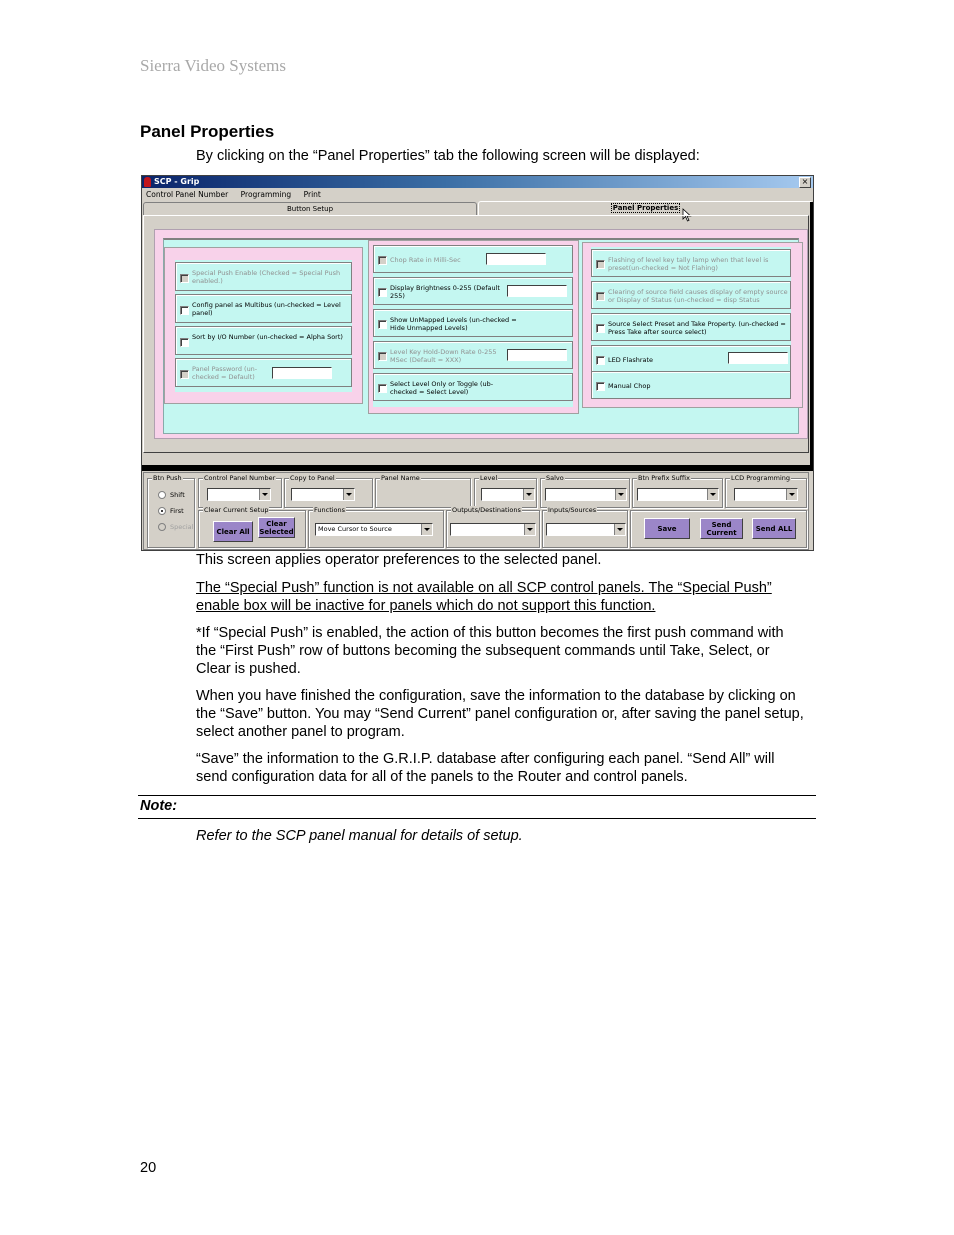 The height and width of the screenshot is (1235, 954). I want to click on radio-shift: Shift, so click(171, 495).